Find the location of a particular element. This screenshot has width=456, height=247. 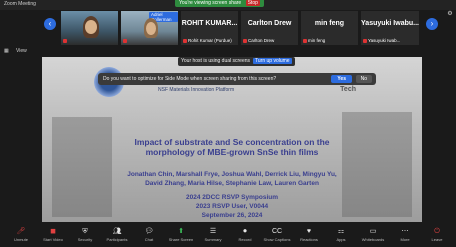

whiteboard-icon: ▭ is located at coordinates (373, 231).